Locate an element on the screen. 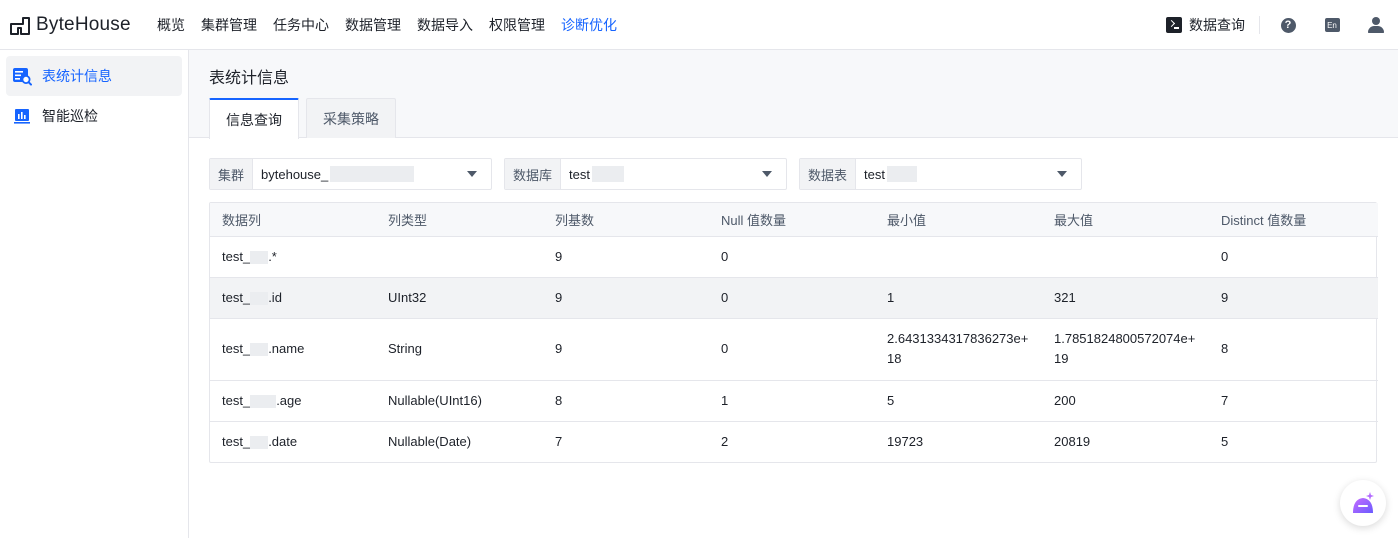 The width and height of the screenshot is (1398, 538). cardinality-cell: 8 is located at coordinates (626, 401).